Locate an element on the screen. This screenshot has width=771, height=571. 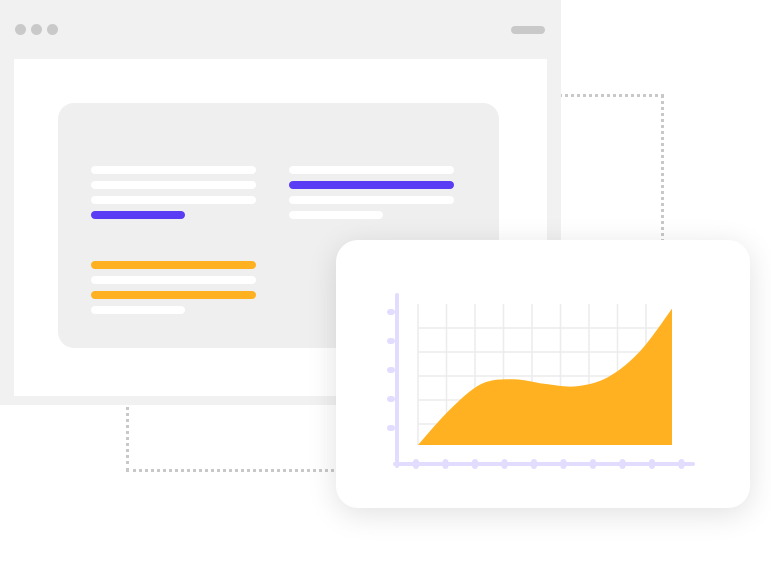
area-series is located at coordinates (545, 376).